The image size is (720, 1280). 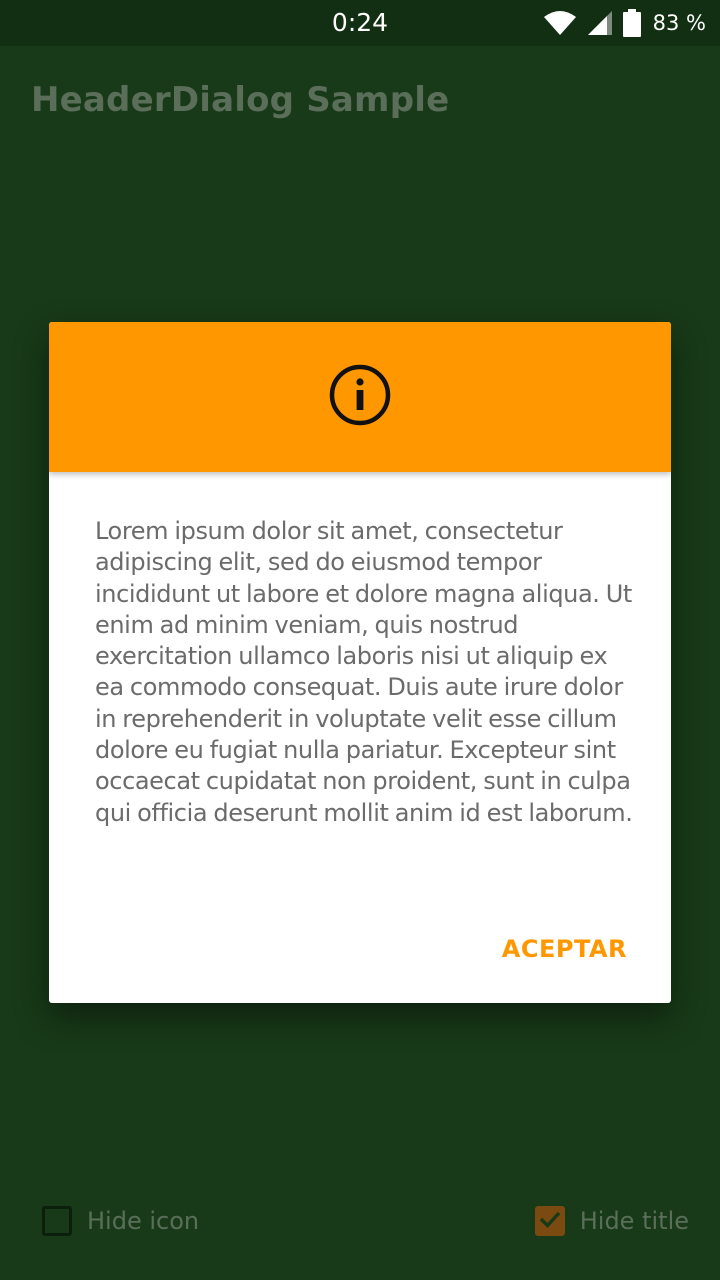 I want to click on hide-icon-option: Hide icon, so click(x=120, y=1221).